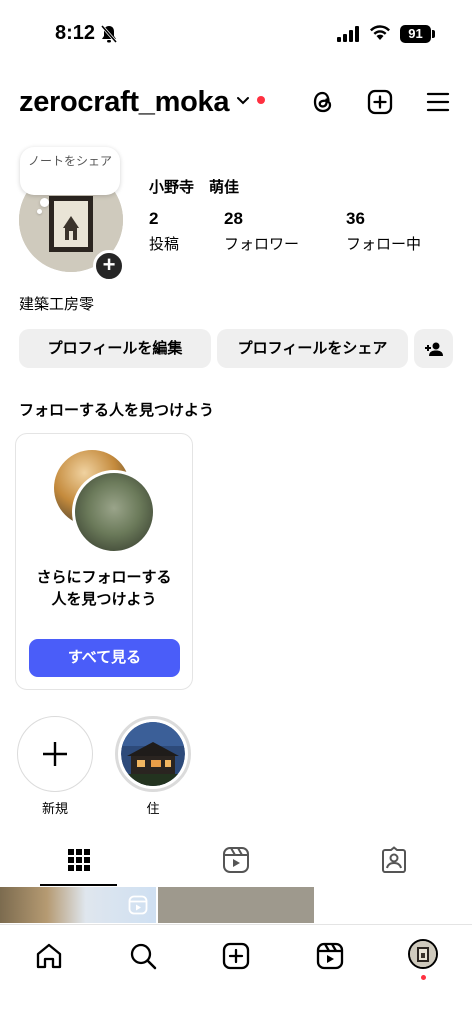  Describe the element at coordinates (114, 512) in the screenshot. I see `suggestion-photo-front` at that location.